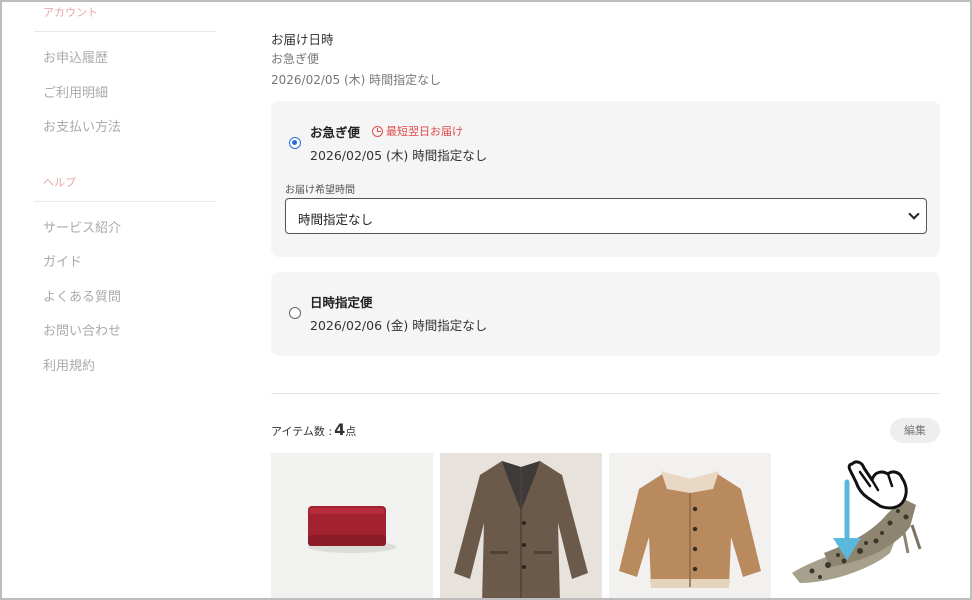  Describe the element at coordinates (125, 94) in the screenshot. I see `sidebar-item-usage-details: ご利用明細` at that location.